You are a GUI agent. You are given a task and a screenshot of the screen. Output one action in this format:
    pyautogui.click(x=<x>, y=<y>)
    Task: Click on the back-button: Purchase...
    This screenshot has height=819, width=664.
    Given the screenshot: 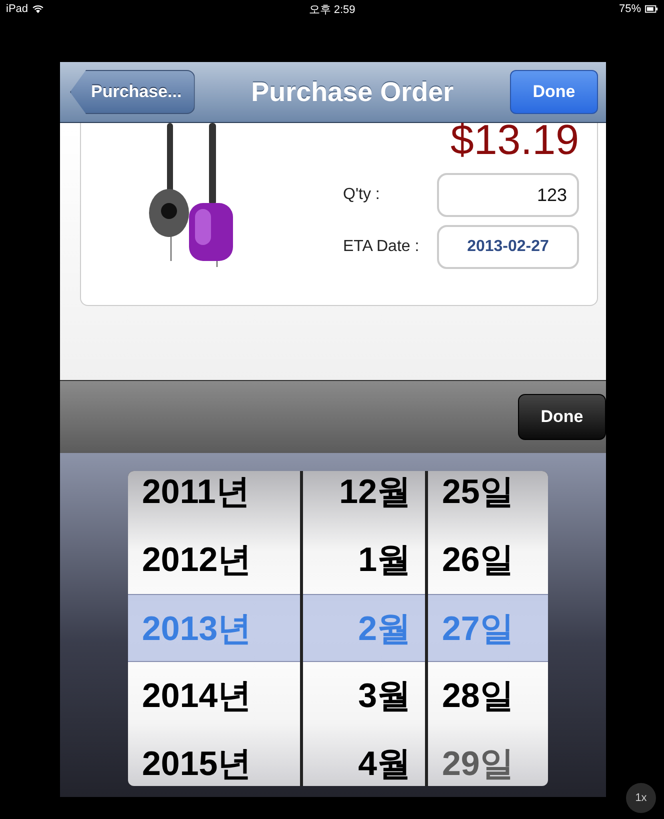 What is the action you would take?
    pyautogui.click(x=132, y=92)
    